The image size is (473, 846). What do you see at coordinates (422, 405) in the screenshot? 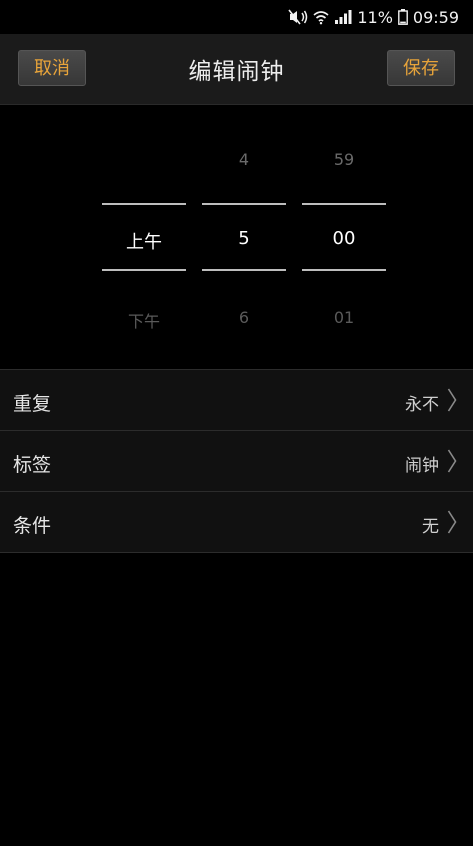
I see `repeat-value: 永不` at bounding box center [422, 405].